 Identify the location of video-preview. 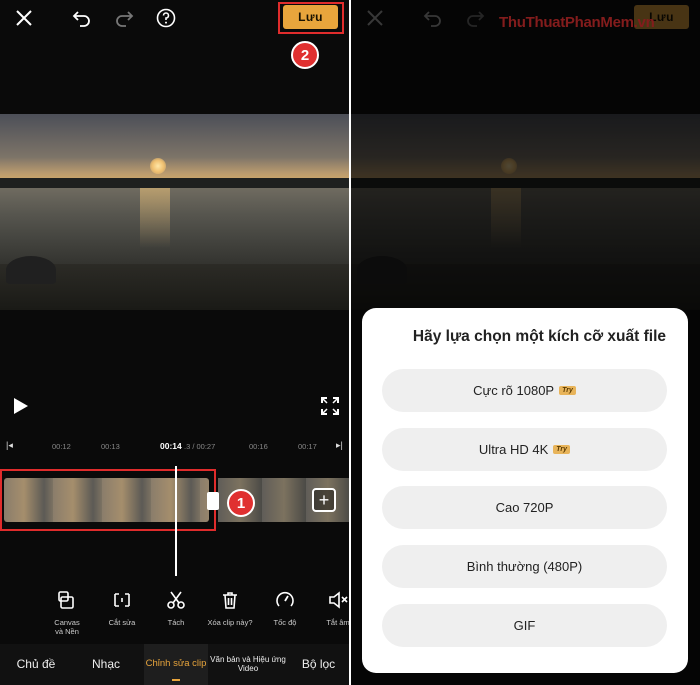
(174, 212).